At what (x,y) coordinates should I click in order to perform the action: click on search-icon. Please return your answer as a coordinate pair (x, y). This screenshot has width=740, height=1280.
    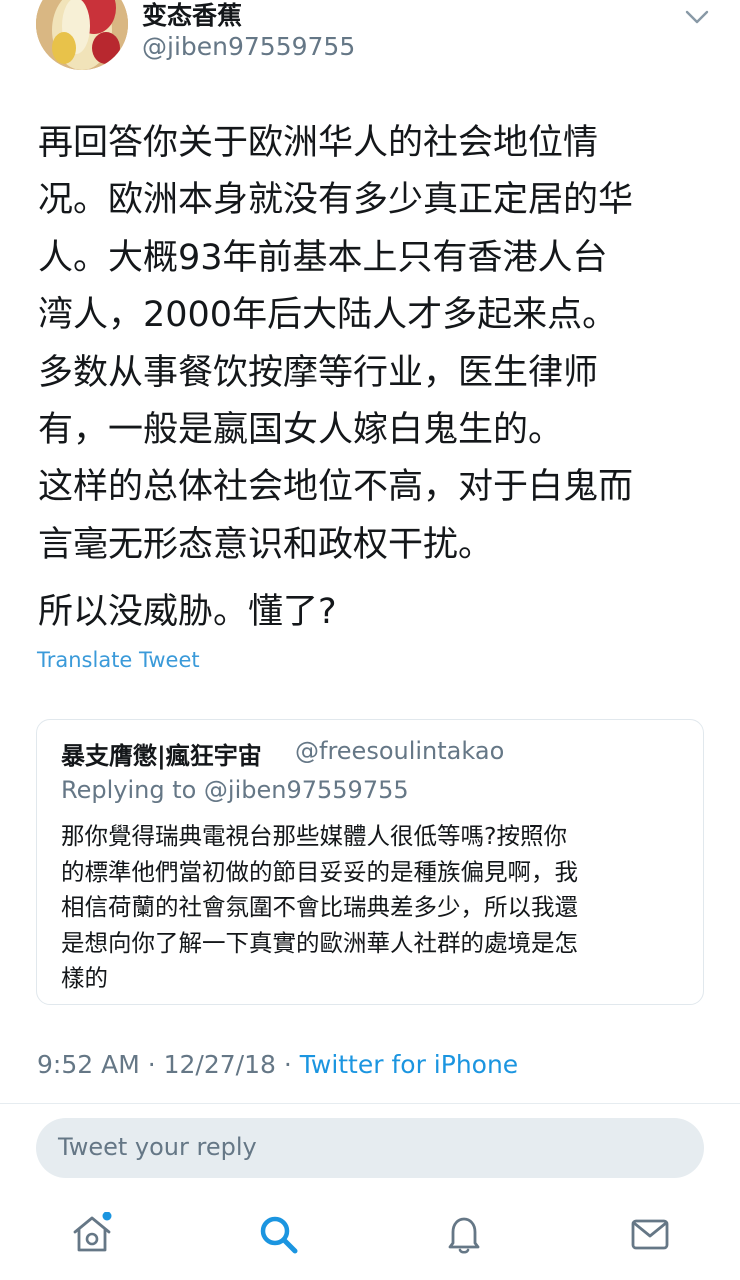
    Looking at the image, I should click on (278, 1234).